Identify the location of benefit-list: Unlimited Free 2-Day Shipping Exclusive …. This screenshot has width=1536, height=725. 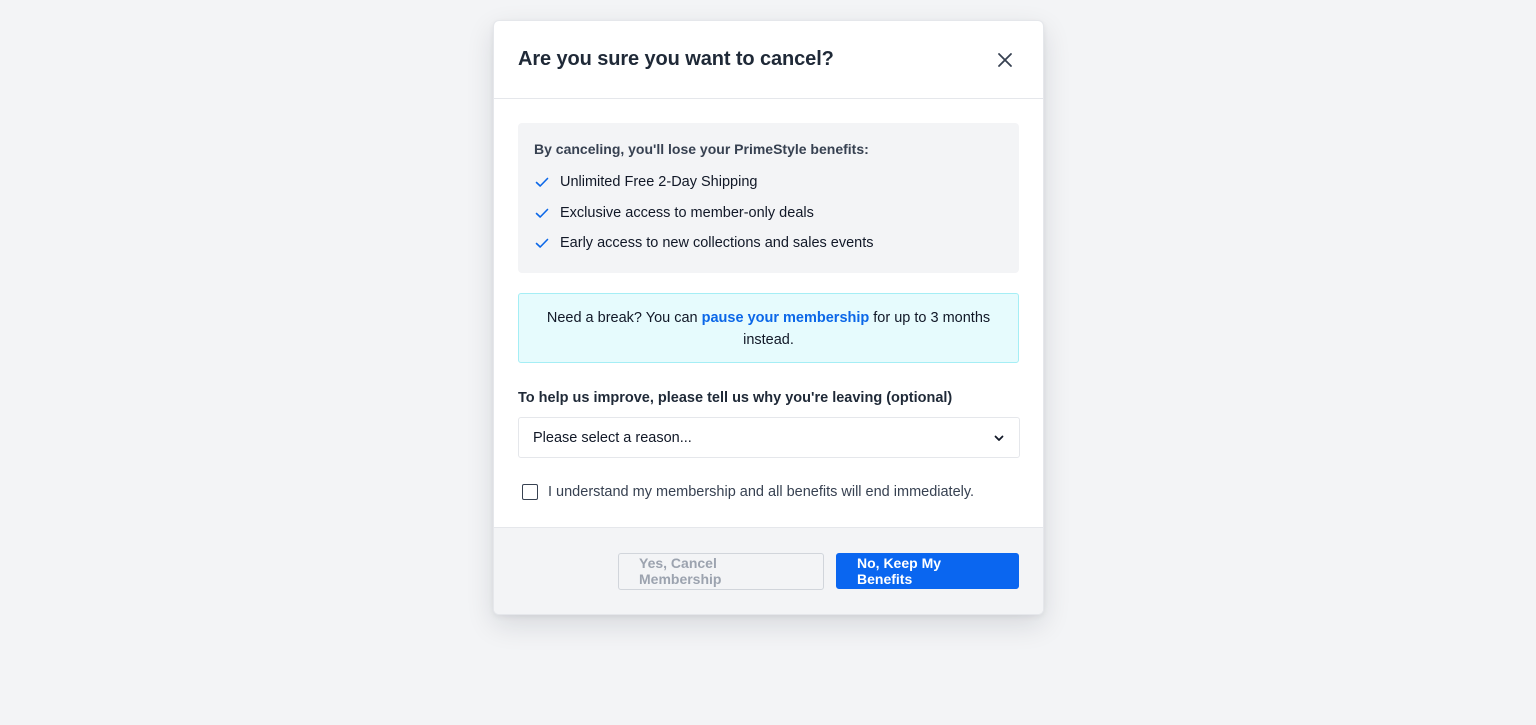
(768, 213).